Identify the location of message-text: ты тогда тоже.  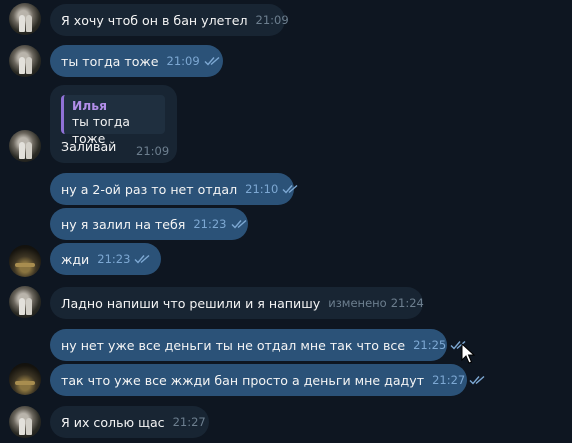
(110, 61).